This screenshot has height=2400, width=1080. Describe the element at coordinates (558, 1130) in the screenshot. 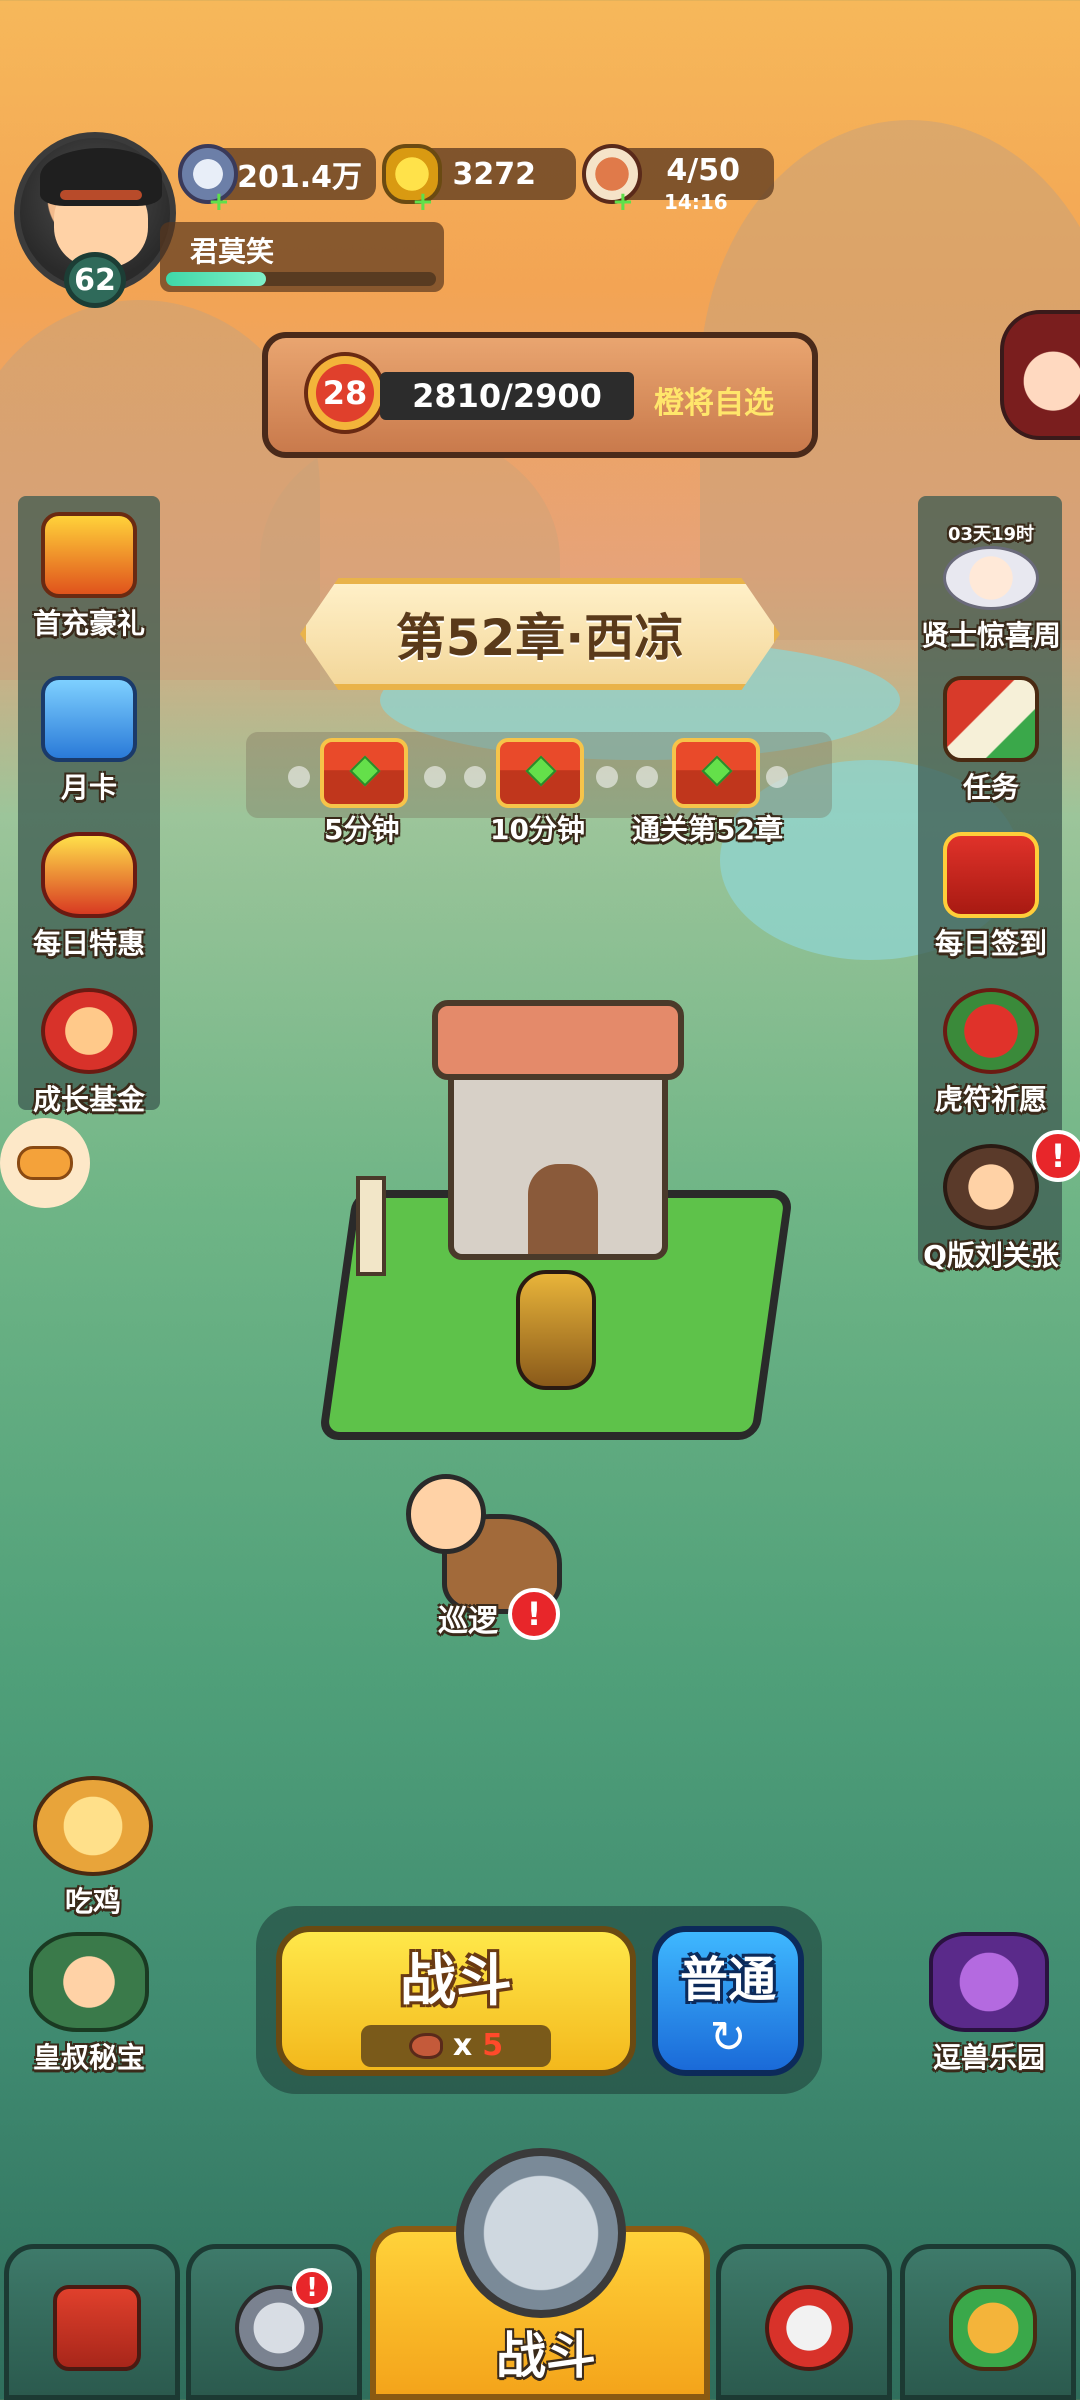

I see `fortress-building` at that location.